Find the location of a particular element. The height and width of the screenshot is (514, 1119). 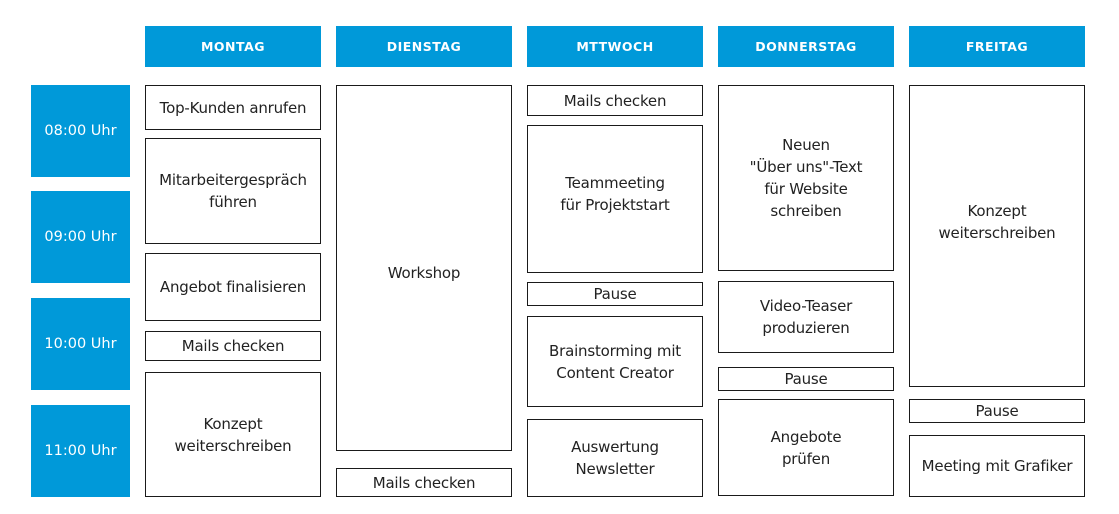

task-block: Workshop is located at coordinates (424, 268).